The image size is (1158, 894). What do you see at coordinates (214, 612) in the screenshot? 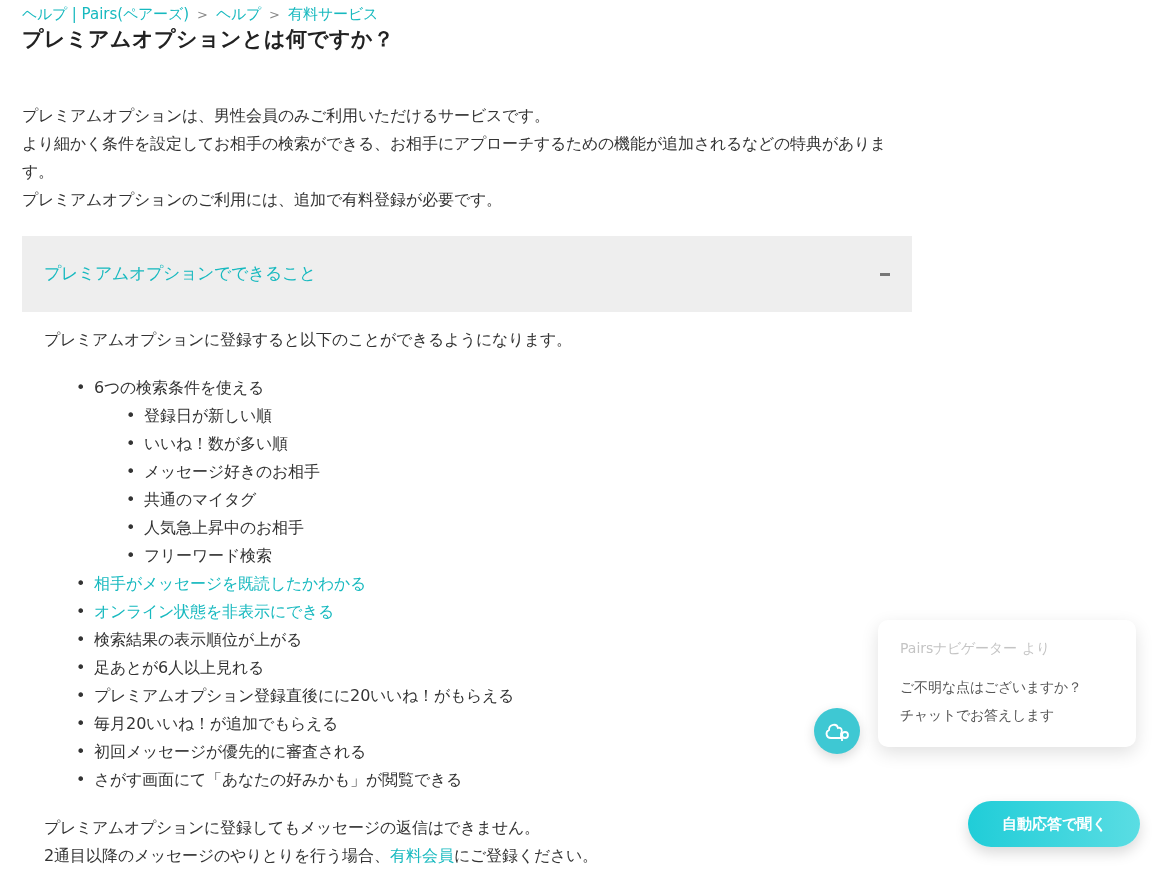
I see `feature-link: オンライン状態を非表示にできる` at bounding box center [214, 612].